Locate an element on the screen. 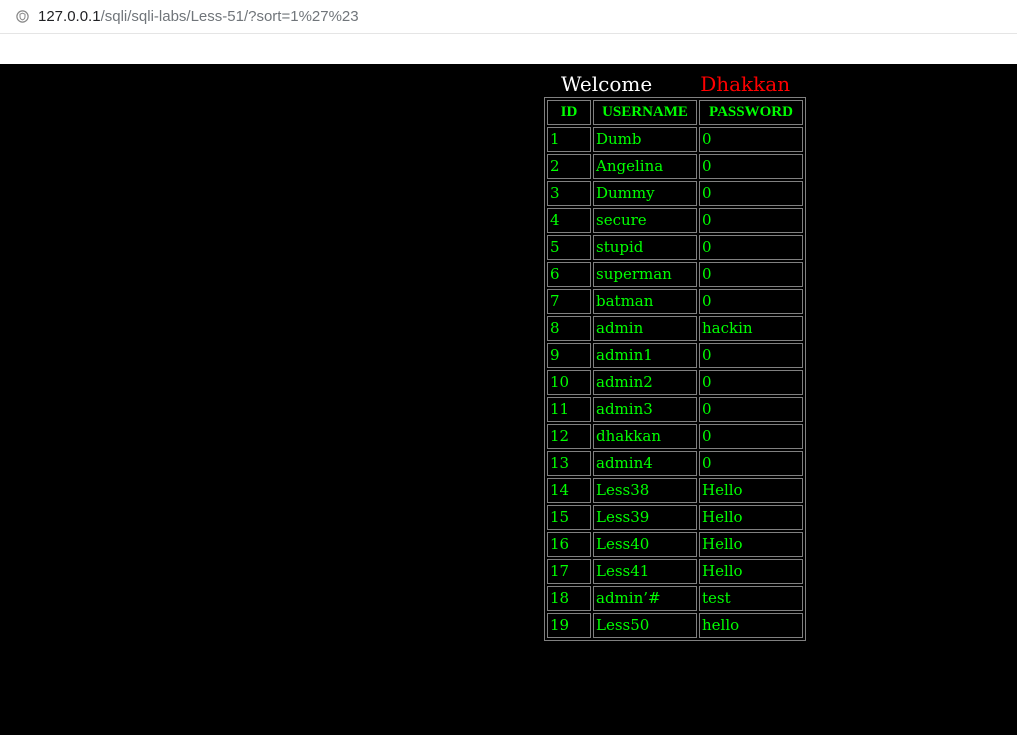 This screenshot has width=1017, height=735. header-id: ID is located at coordinates (569, 112).